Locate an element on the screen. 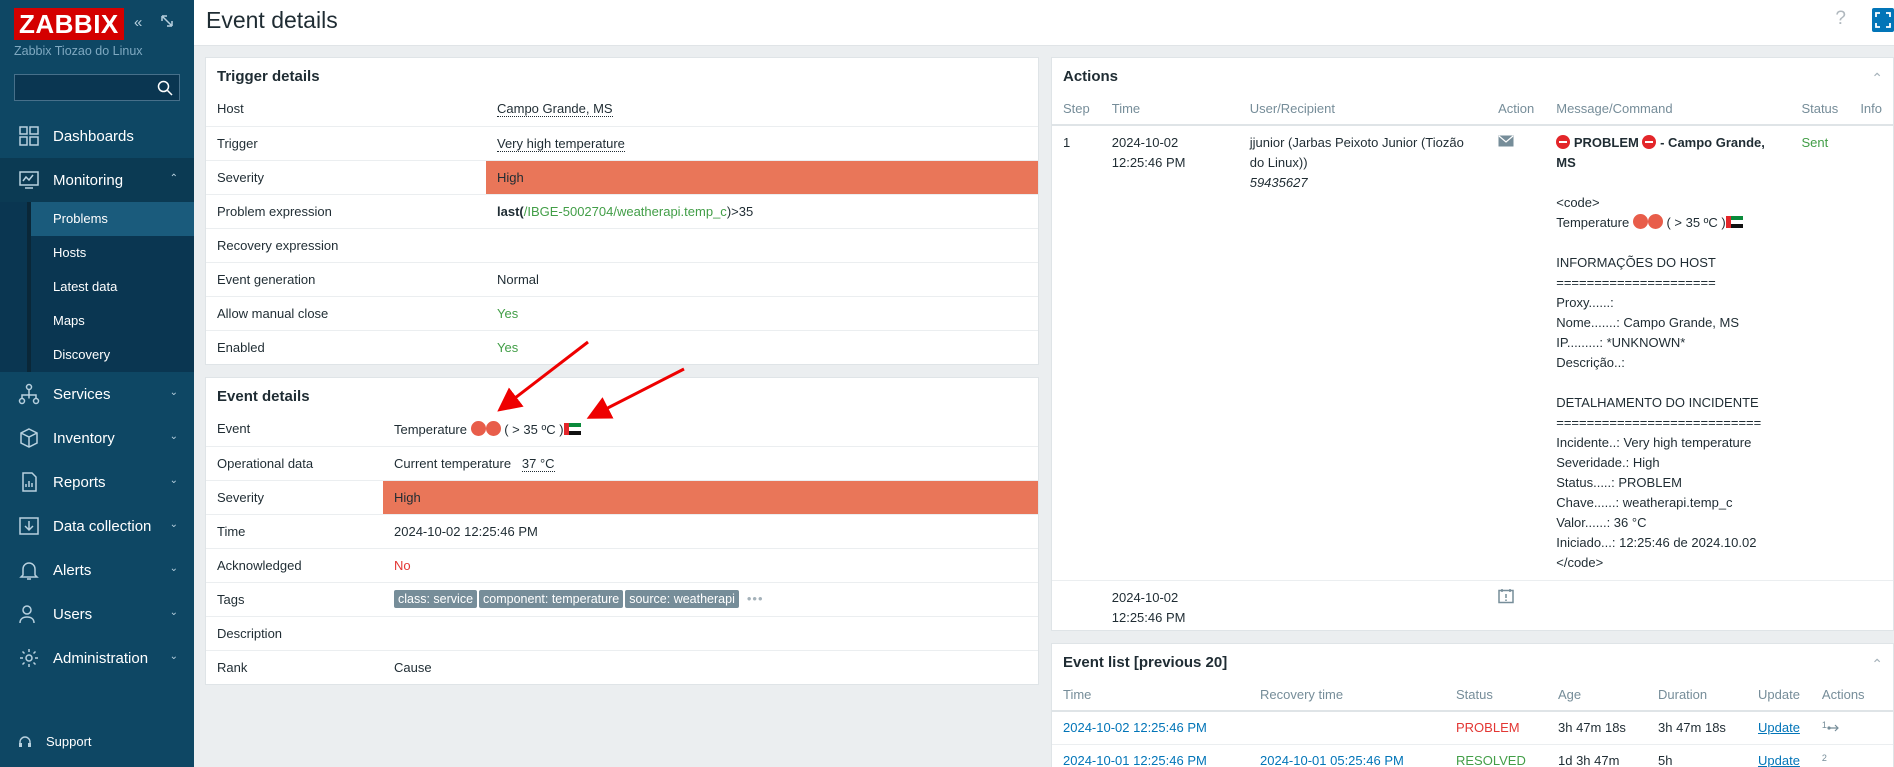 The width and height of the screenshot is (1894, 767). fullscreen-button is located at coordinates (1883, 20).